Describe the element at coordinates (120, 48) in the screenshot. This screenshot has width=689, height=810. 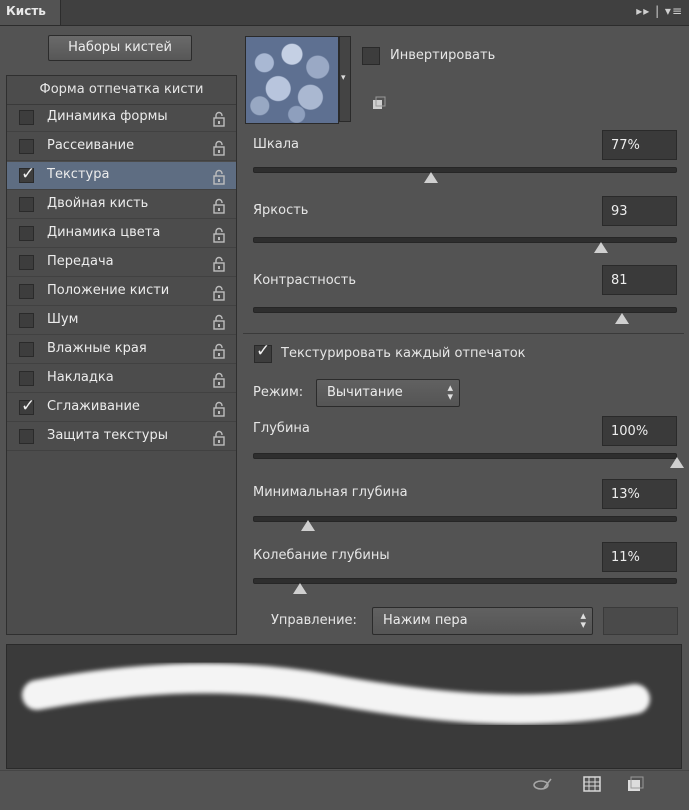
I see `brush-presets-button: Наборы кистей` at that location.